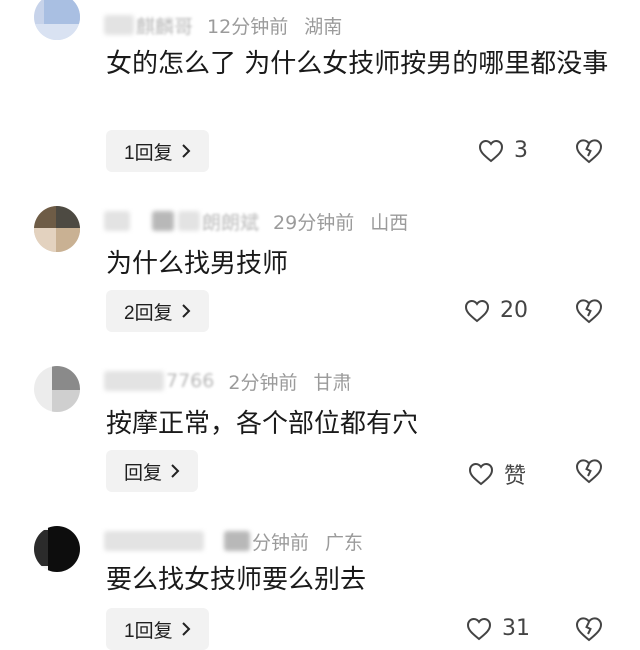 The height and width of the screenshot is (650, 640). I want to click on comment-meta: 麒麟哥 12分钟前 湖南, so click(223, 25).